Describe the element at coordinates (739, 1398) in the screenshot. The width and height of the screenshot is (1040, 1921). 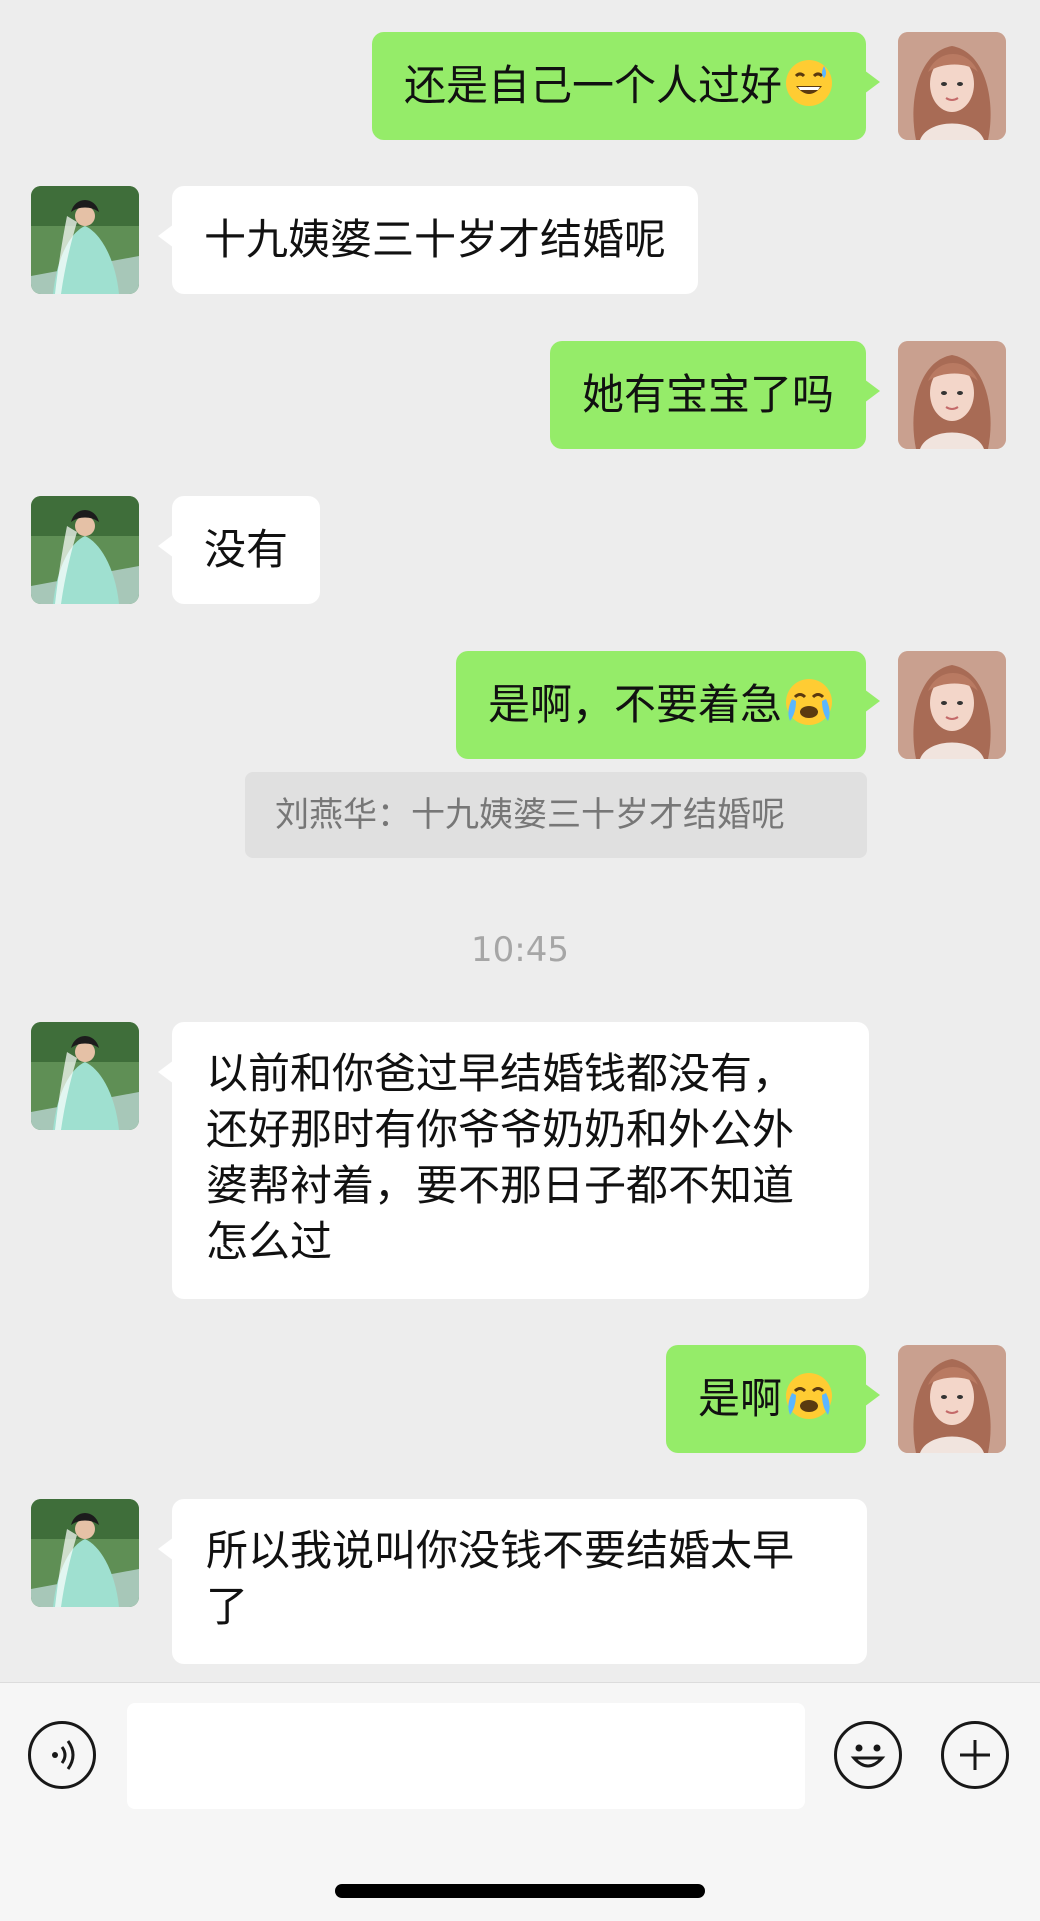
I see `message-text: 是啊` at that location.